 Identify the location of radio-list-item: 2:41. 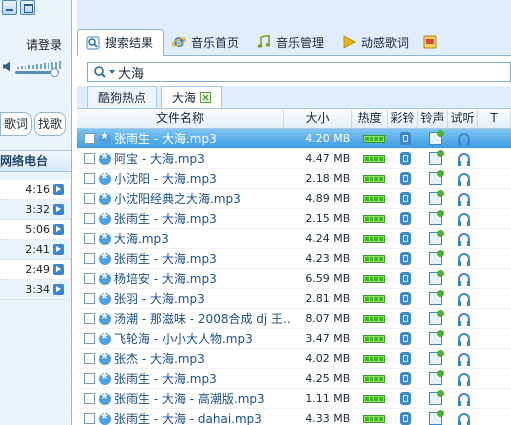
(35, 250).